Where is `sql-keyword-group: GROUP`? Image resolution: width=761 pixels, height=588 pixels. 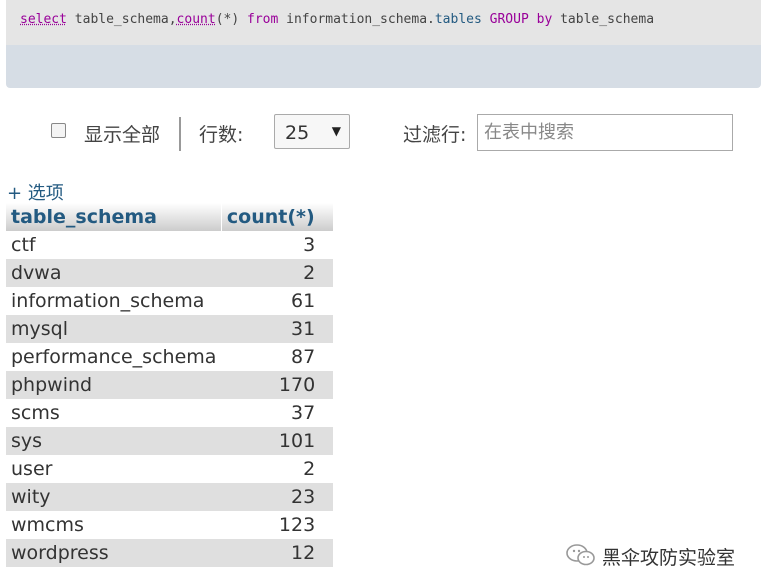 sql-keyword-group: GROUP is located at coordinates (505, 19).